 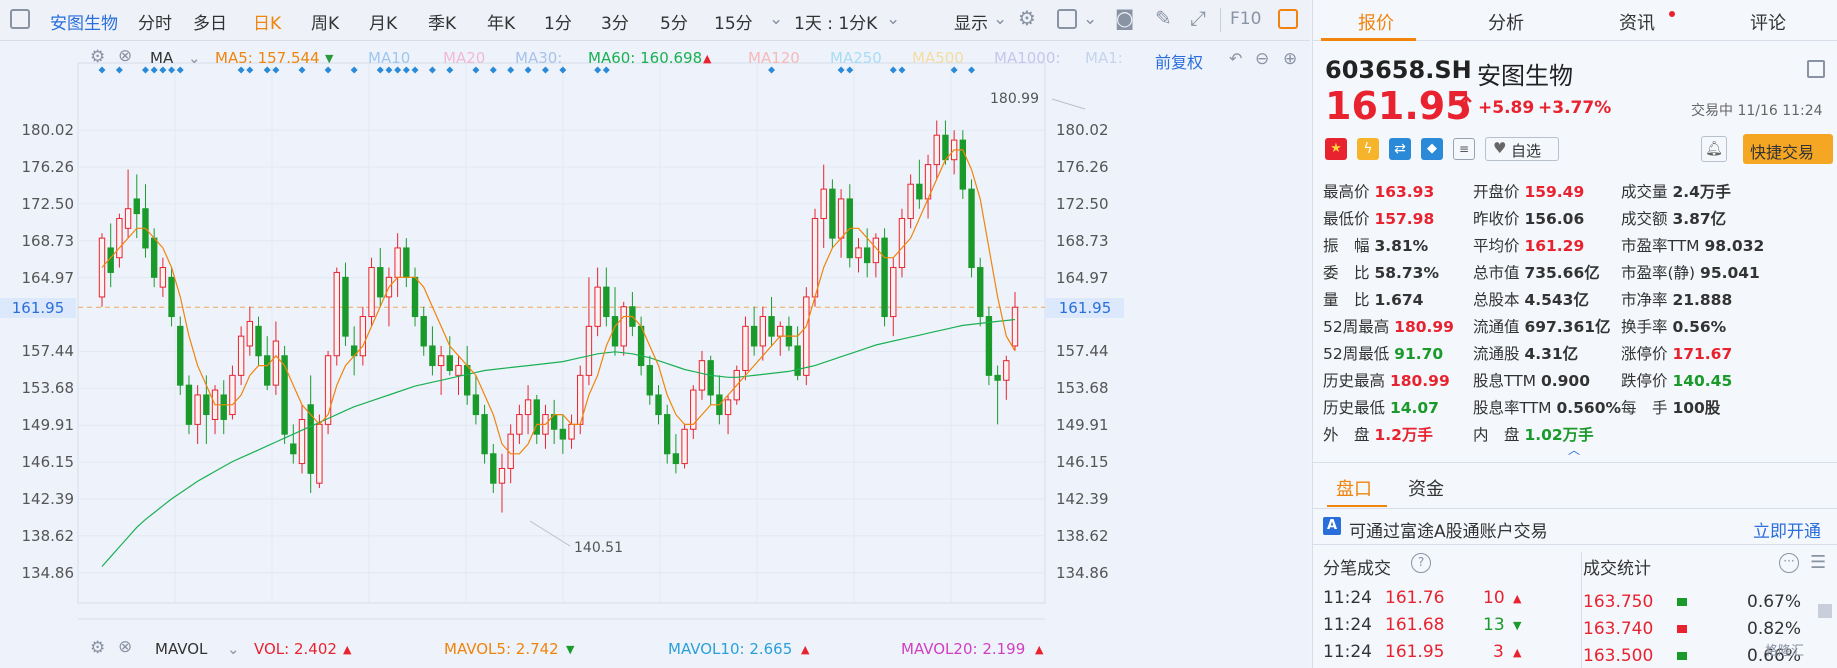 I want to click on quote-field-label: 内 盘, so click(x=1499, y=435).